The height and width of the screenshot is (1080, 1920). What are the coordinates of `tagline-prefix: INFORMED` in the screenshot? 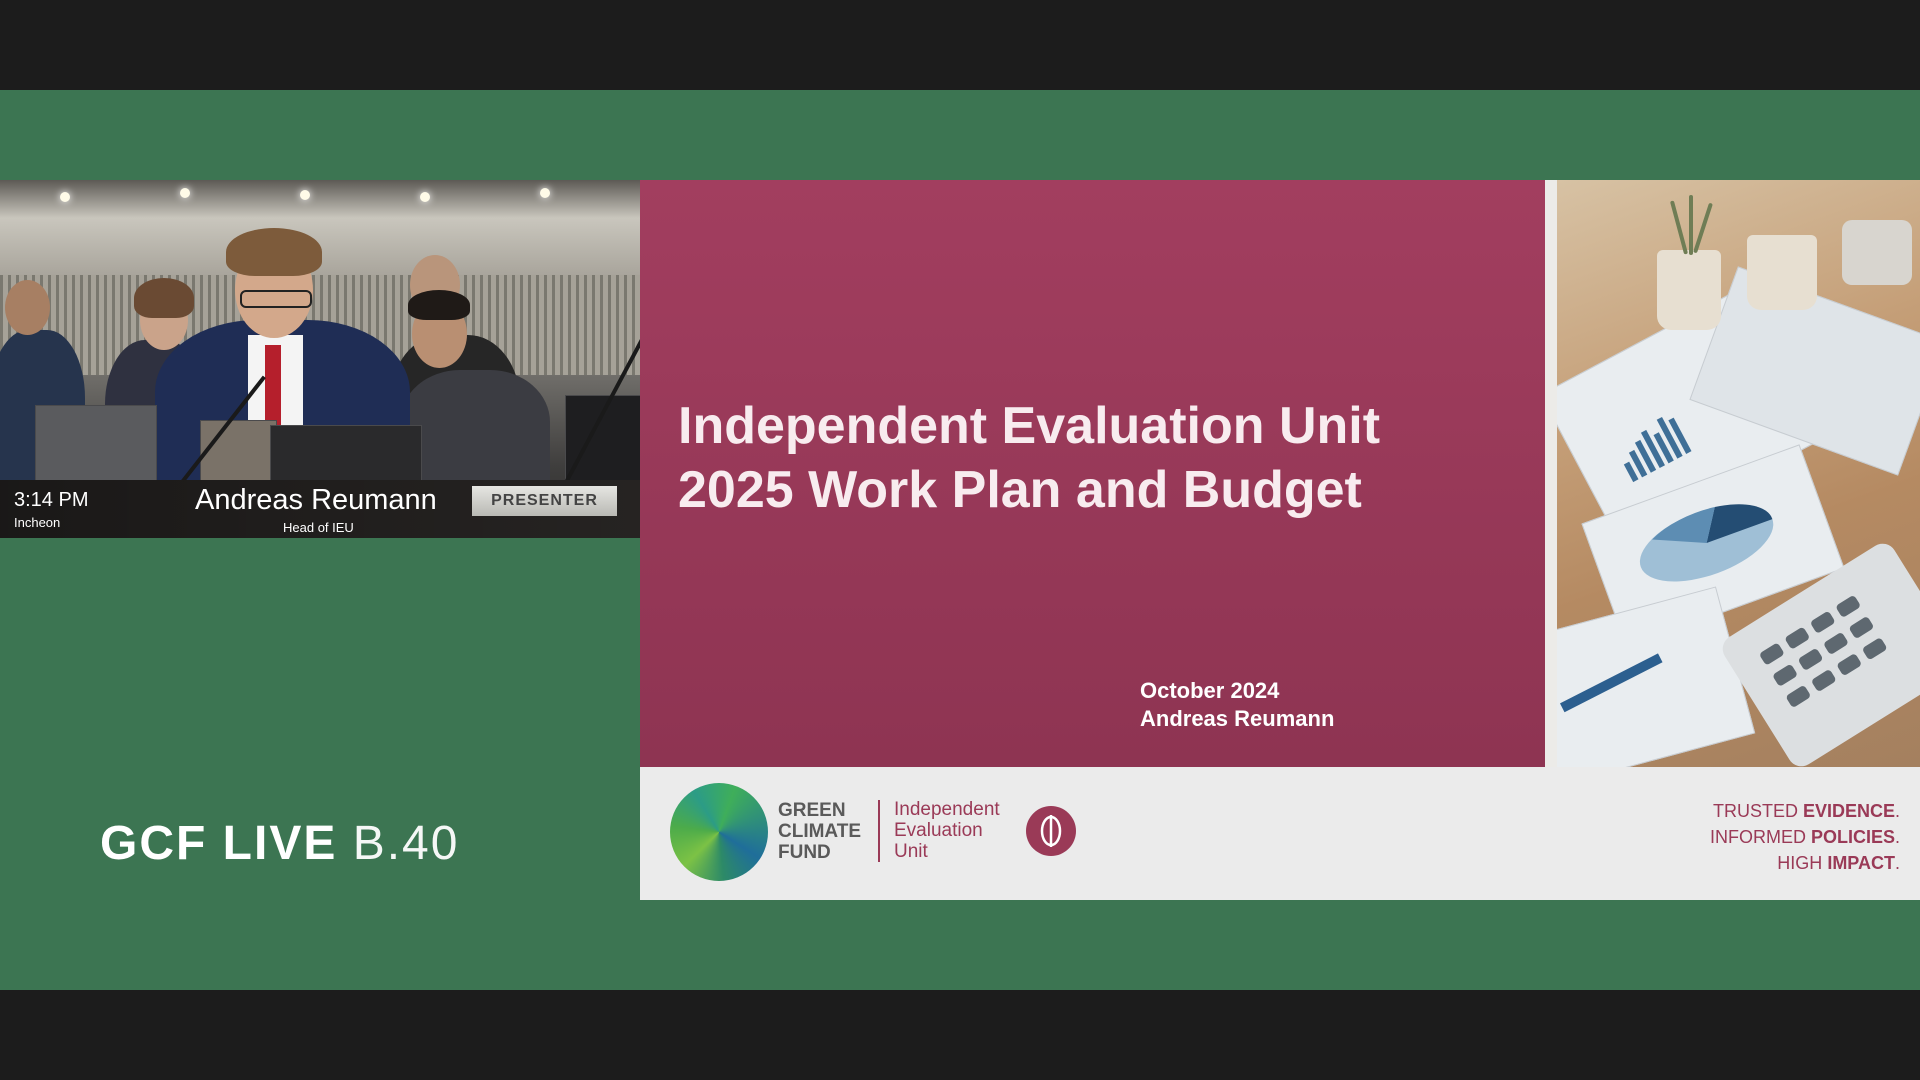 It's located at (1760, 837).